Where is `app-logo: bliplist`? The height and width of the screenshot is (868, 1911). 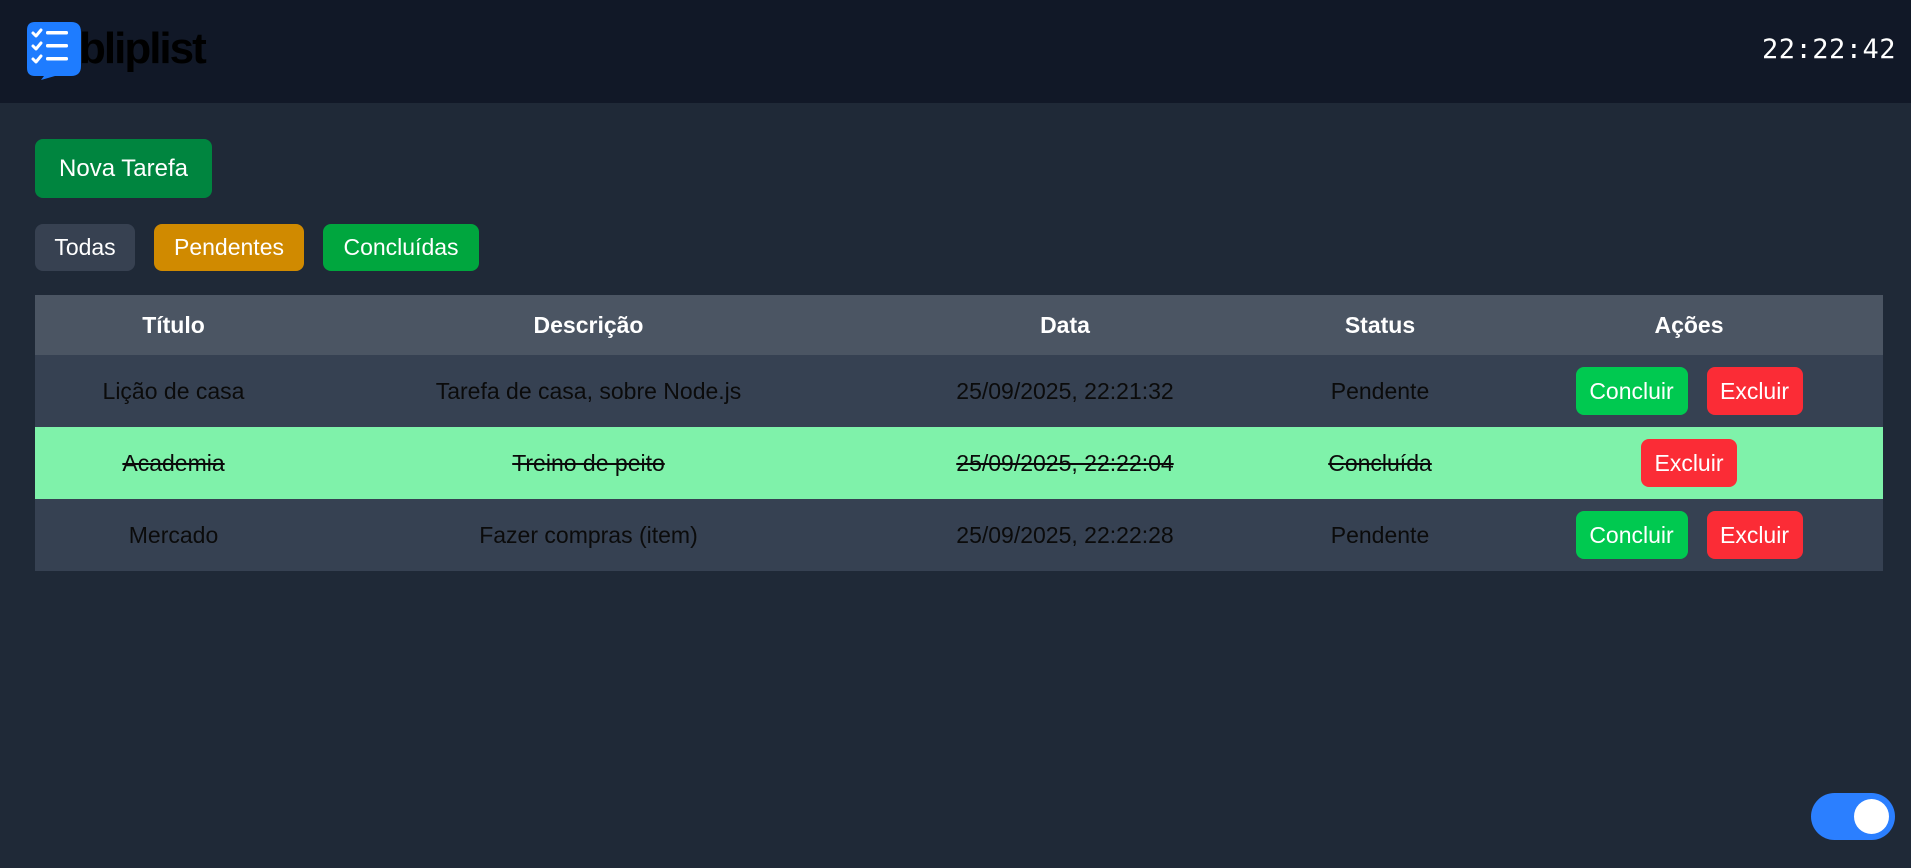
app-logo: bliplist is located at coordinates (117, 51).